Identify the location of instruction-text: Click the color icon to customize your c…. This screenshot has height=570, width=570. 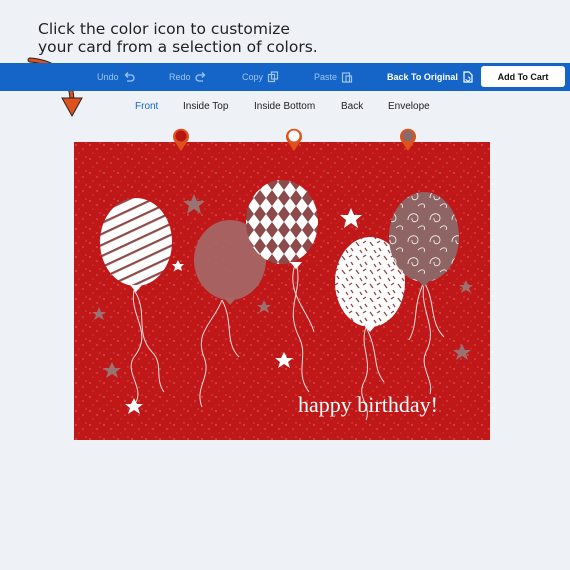
(188, 38).